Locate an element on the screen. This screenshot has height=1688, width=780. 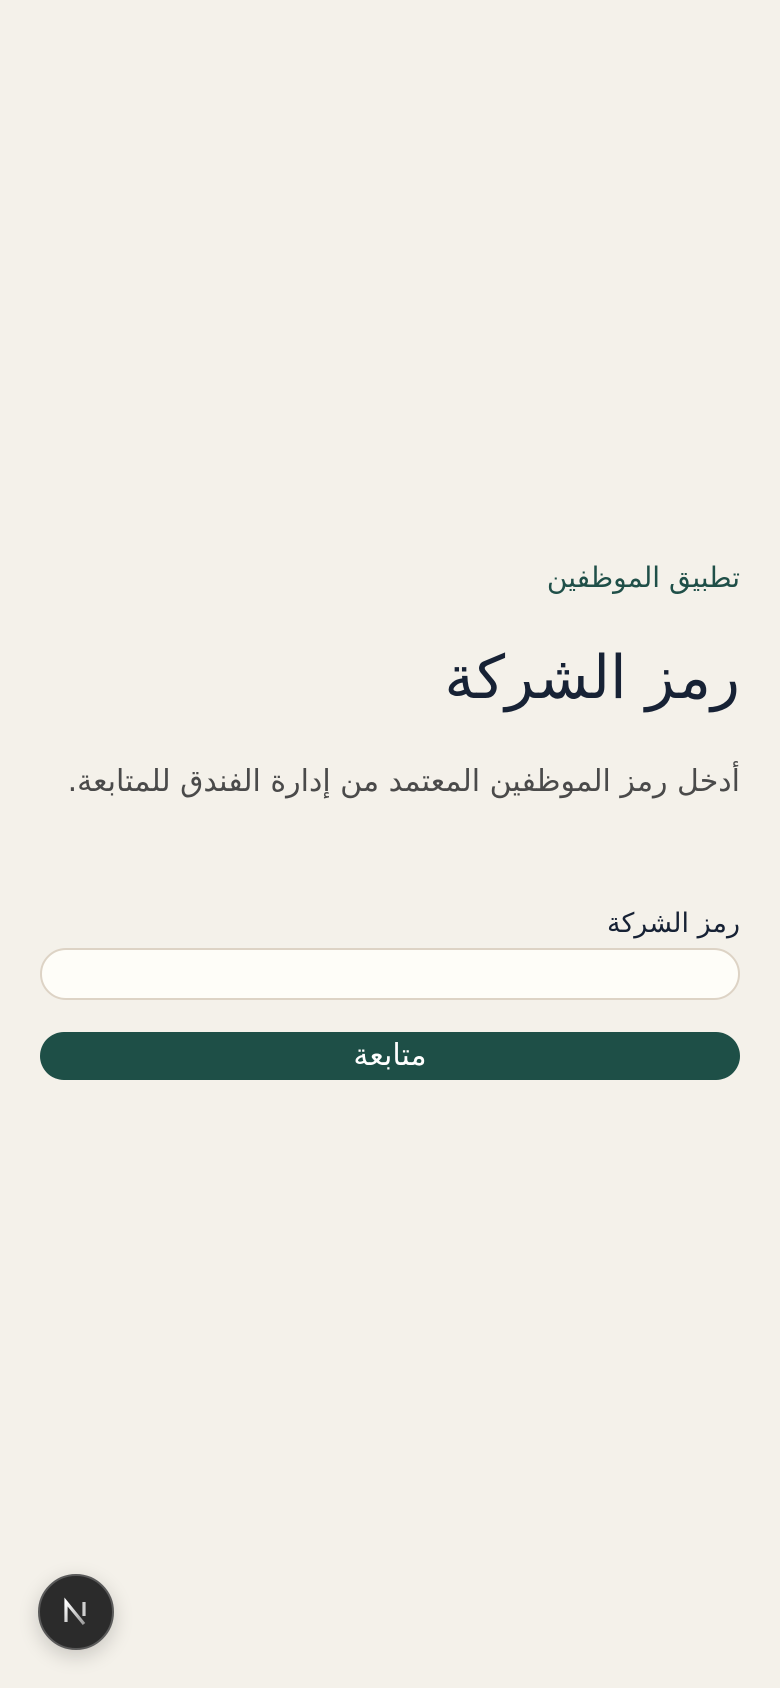
company-code-label: رمز الشركة is located at coordinates (673, 923).